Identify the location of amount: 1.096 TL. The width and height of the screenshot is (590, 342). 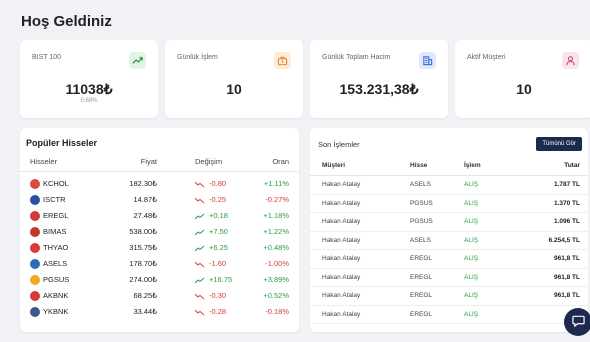
(566, 221).